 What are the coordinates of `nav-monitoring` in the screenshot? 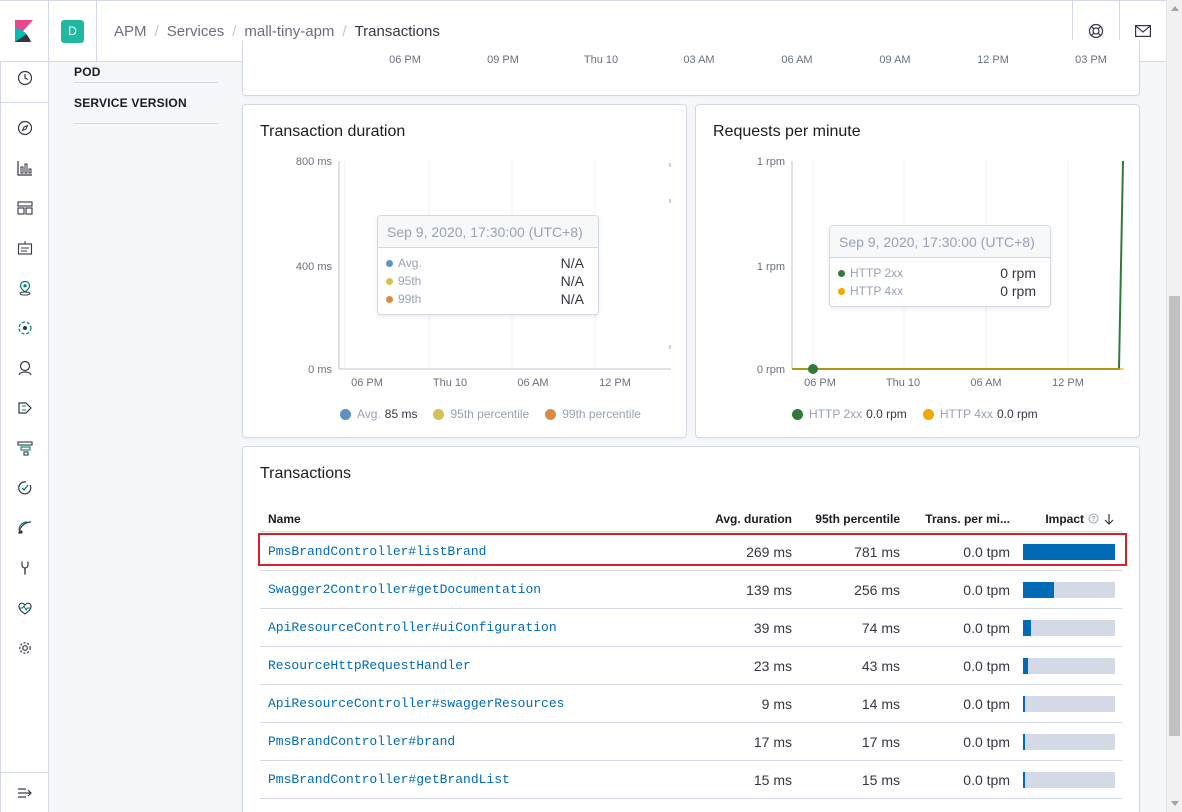 It's located at (25, 608).